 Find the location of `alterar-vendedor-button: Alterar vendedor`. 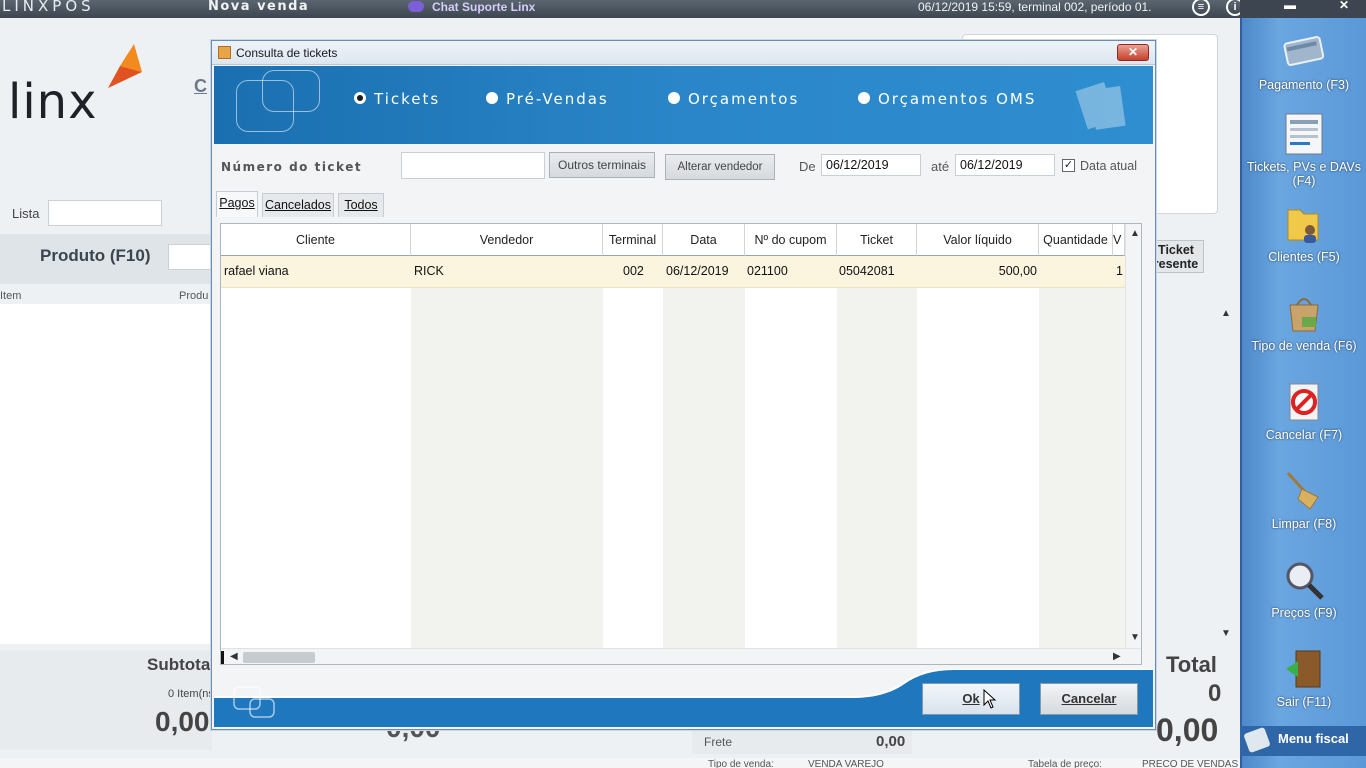

alterar-vendedor-button: Alterar vendedor is located at coordinates (720, 167).